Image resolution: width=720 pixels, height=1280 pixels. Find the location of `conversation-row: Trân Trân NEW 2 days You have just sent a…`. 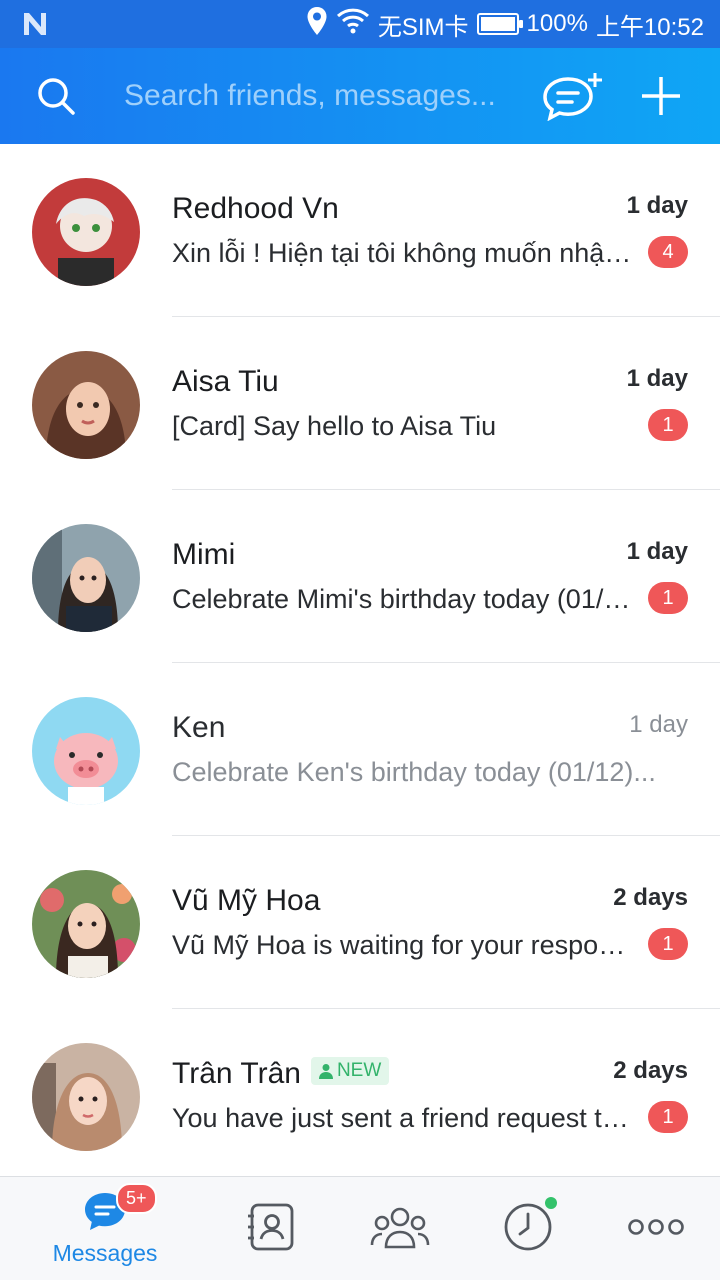

conversation-row: Trân Trân NEW 2 days You have just sent a… is located at coordinates (360, 1095).